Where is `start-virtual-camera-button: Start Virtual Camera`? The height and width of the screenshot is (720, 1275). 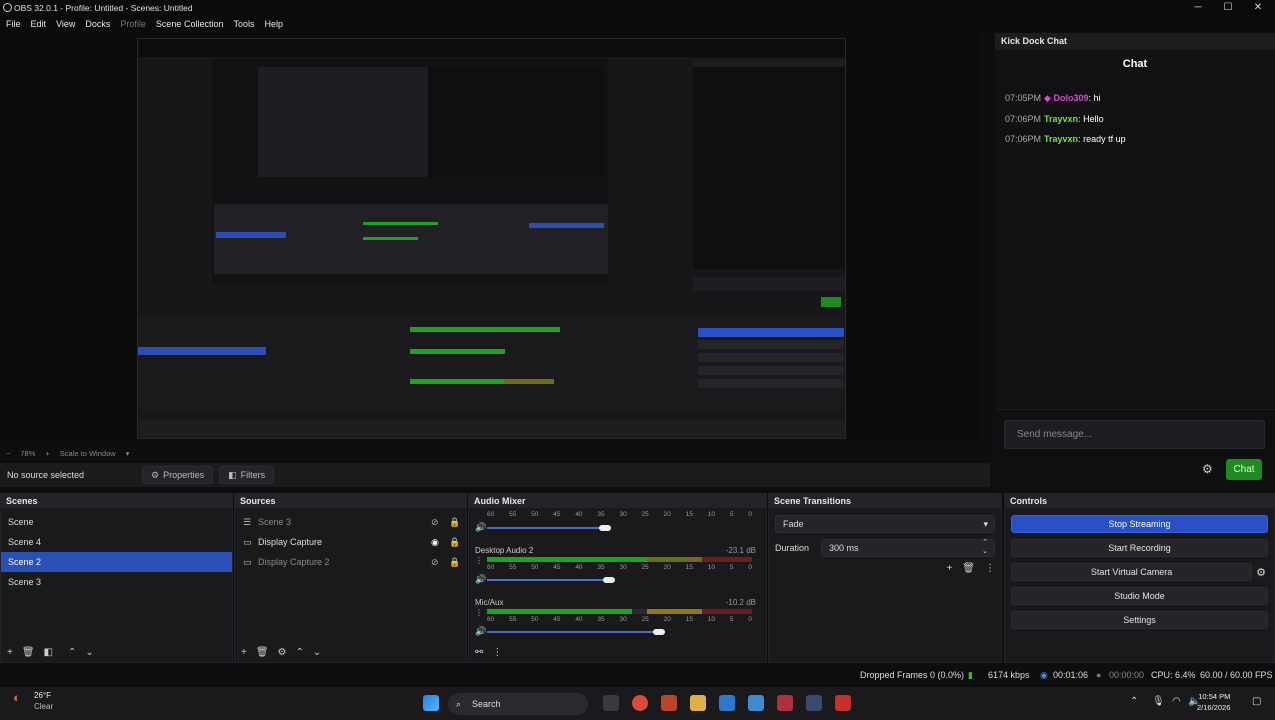
start-virtual-camera-button: Start Virtual Camera is located at coordinates (1132, 572).